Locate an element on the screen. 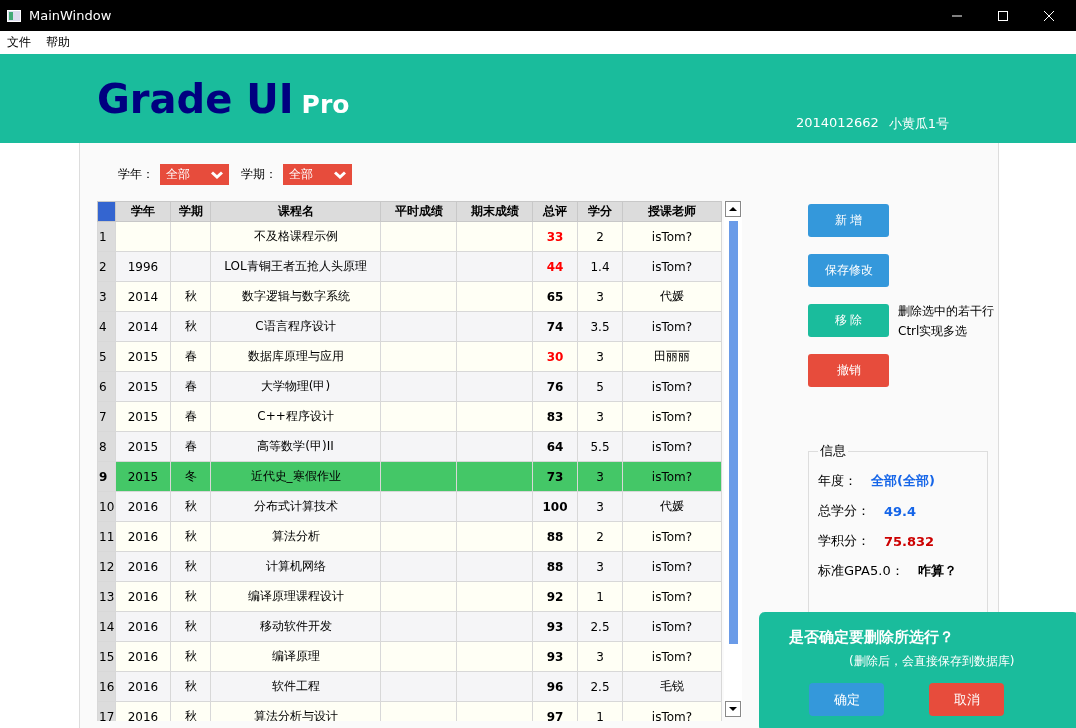 Image resolution: width=1076 pixels, height=728 pixels. row-number: 11 is located at coordinates (106, 536).